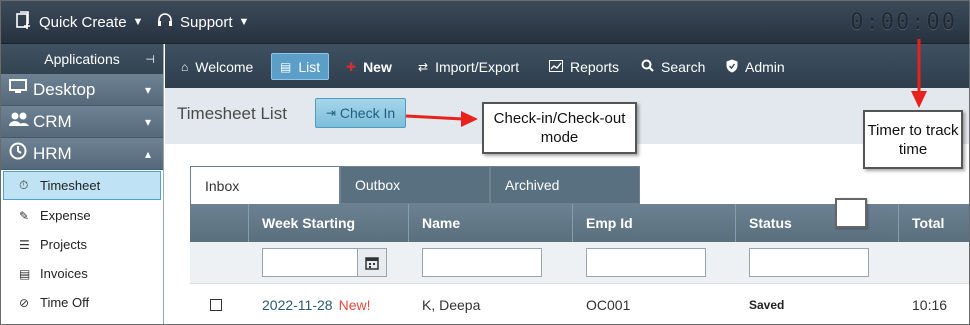  Describe the element at coordinates (82, 154) in the screenshot. I see `module-hrm: HRM ▴` at that location.